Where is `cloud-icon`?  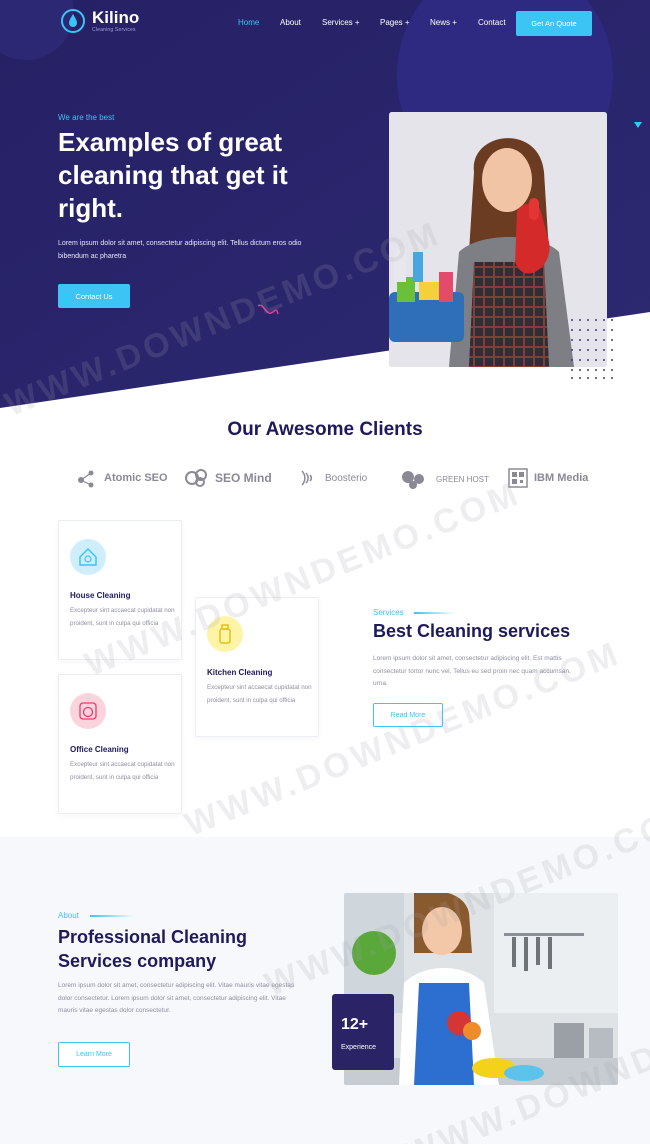 cloud-icon is located at coordinates (413, 480).